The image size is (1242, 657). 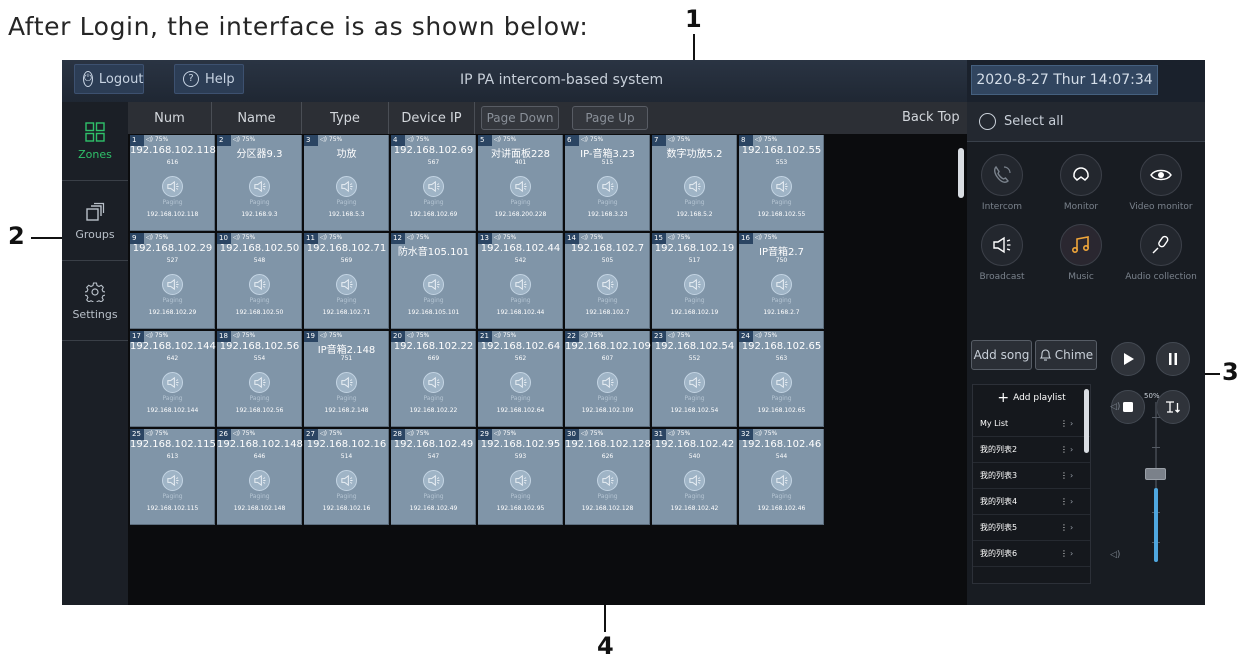 I want to click on zone-name: IP-音箱3.23, so click(x=607, y=154).